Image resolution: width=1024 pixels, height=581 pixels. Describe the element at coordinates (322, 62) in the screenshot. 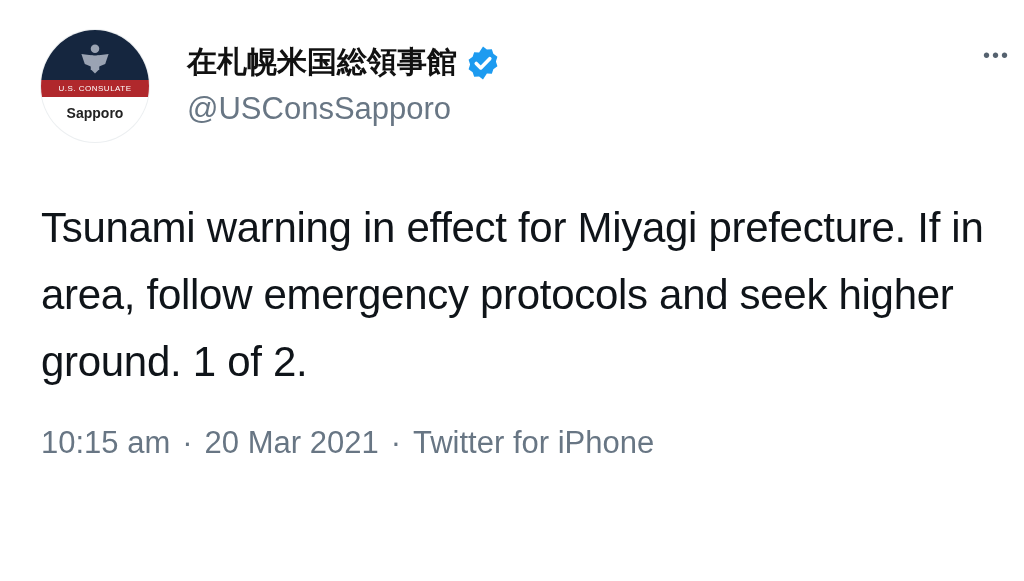

I see `account-name: 在札幌米国総領事館` at that location.